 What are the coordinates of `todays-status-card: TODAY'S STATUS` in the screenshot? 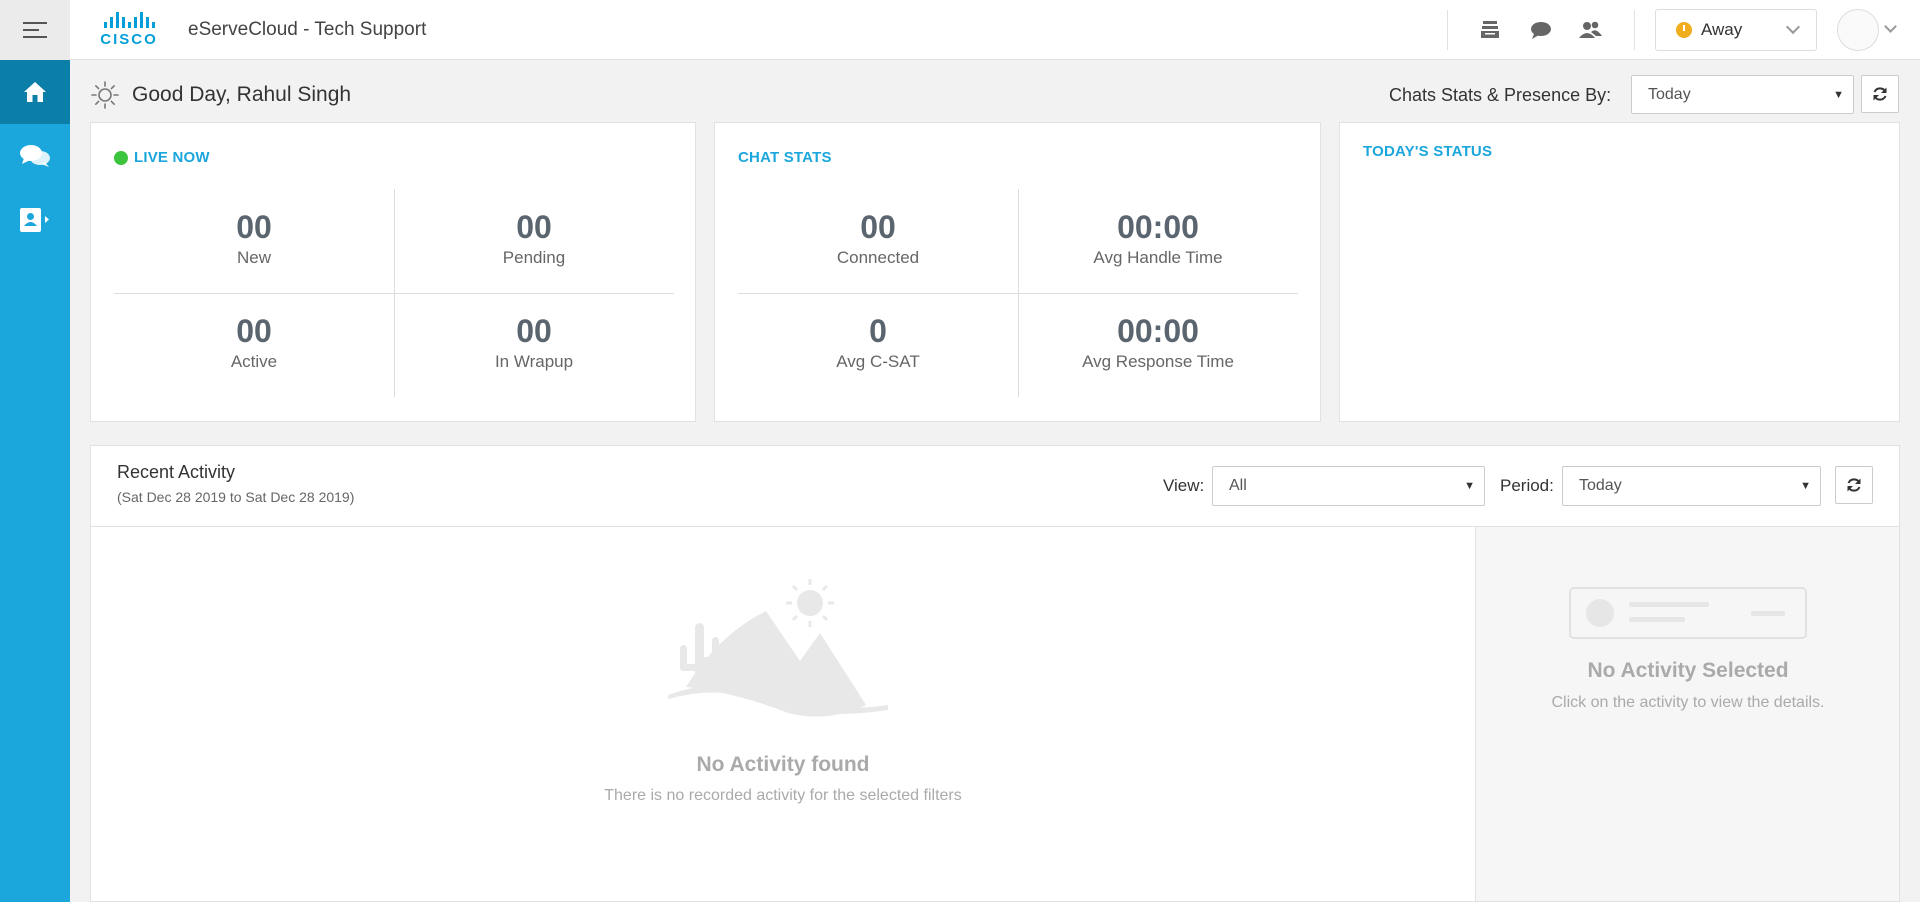 It's located at (1619, 272).